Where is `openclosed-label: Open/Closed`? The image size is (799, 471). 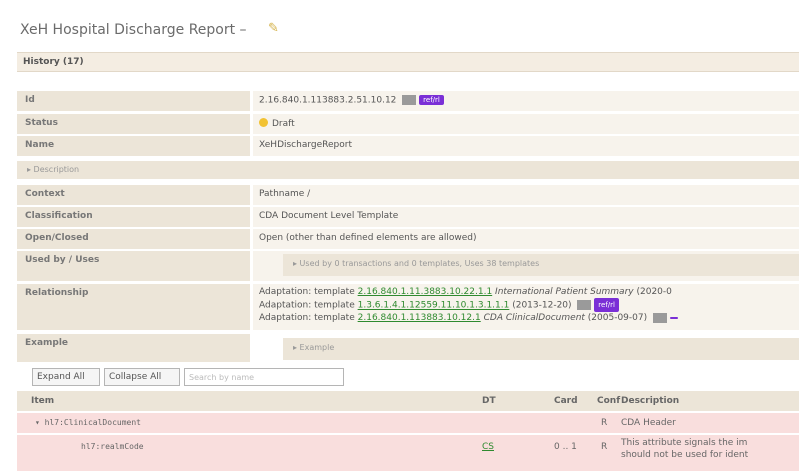 openclosed-label: Open/Closed is located at coordinates (133, 239).